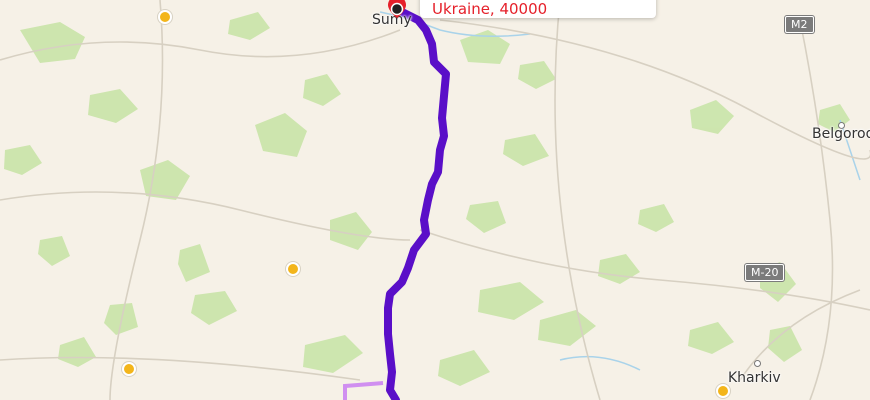 This screenshot has width=870, height=400. I want to click on map-pin-icon, so click(397, 10).